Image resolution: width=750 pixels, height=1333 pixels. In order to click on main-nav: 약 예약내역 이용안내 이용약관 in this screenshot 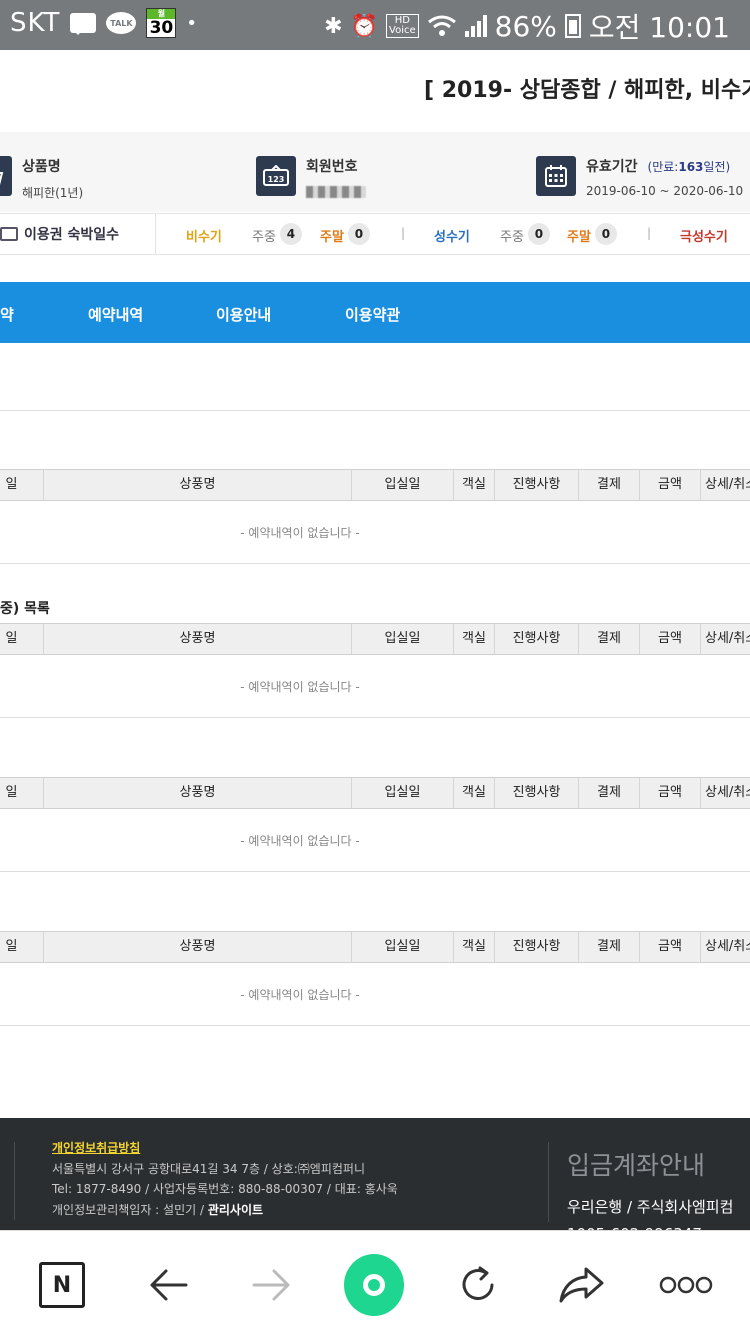, I will do `click(375, 312)`.